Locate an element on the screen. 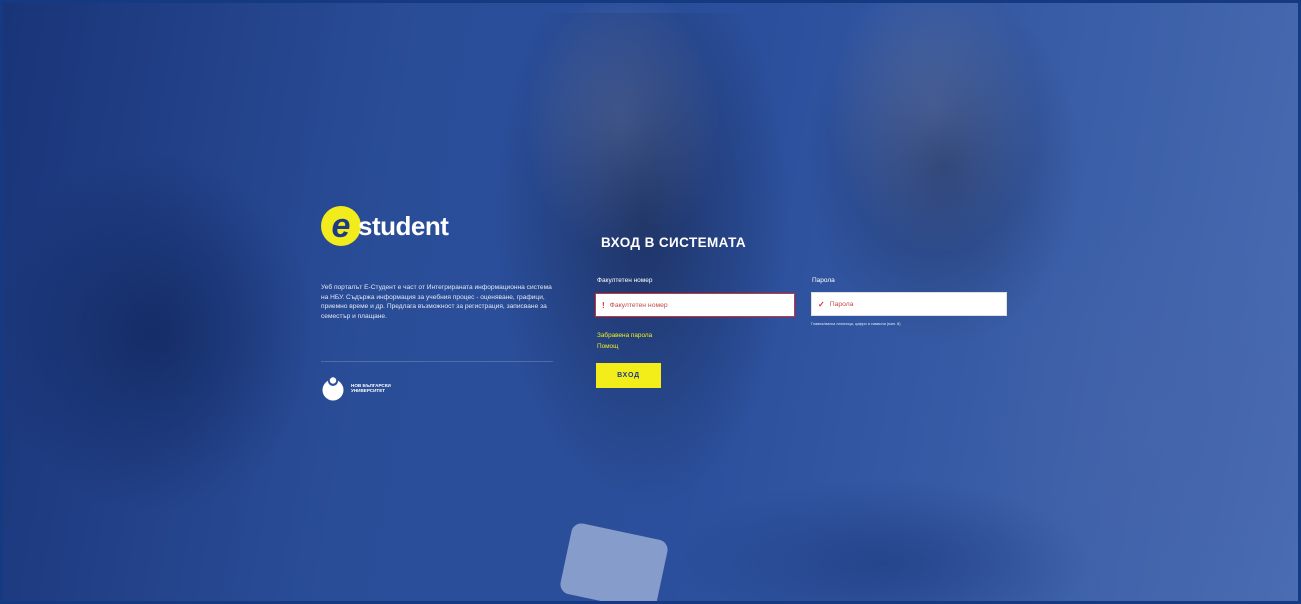  logo-text: student is located at coordinates (403, 225).